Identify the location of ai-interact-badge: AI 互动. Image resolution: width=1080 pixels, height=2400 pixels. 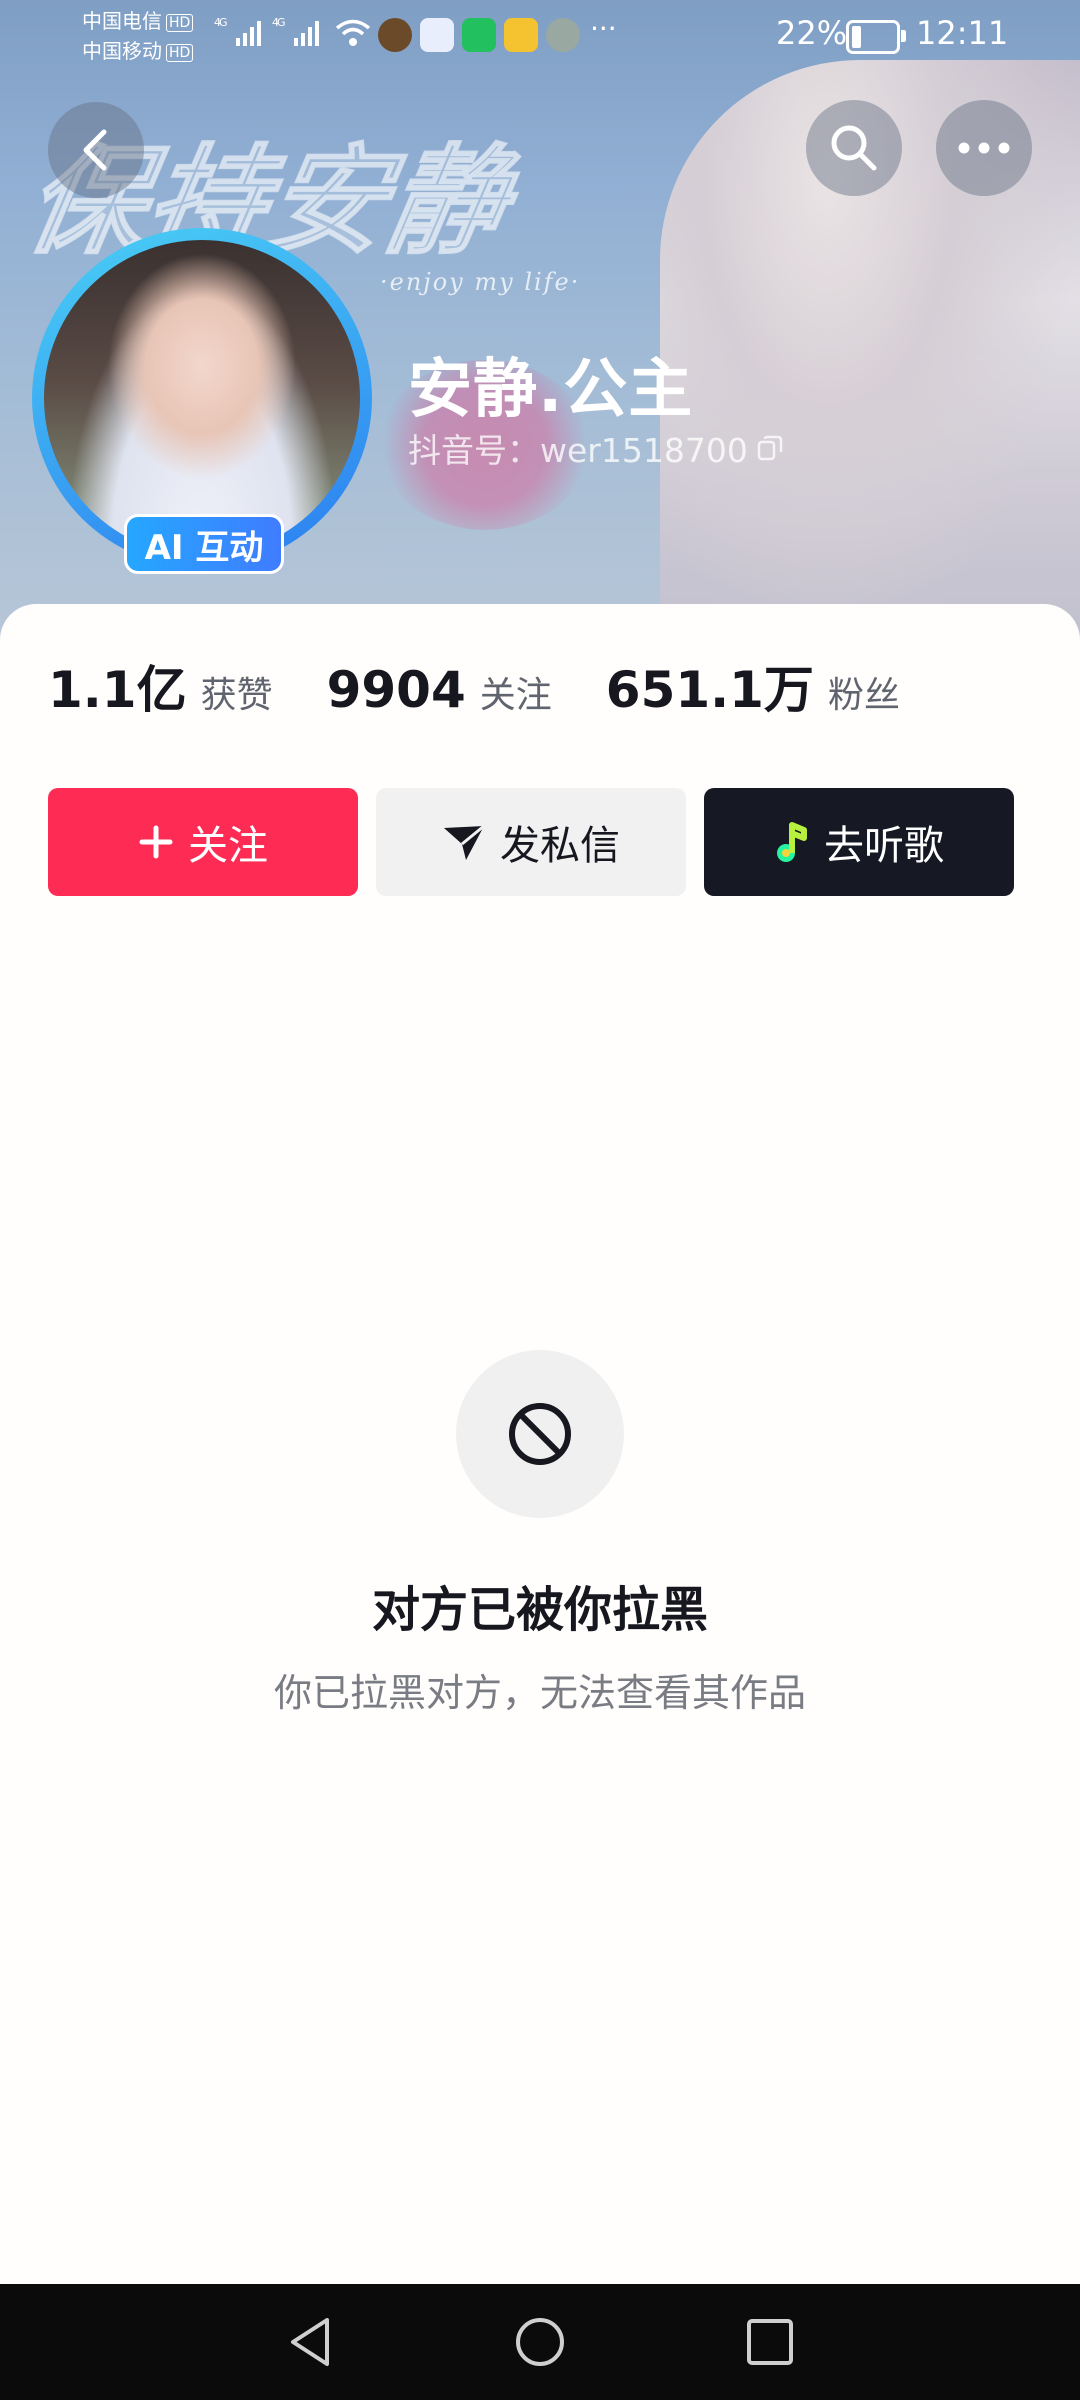
(204, 544).